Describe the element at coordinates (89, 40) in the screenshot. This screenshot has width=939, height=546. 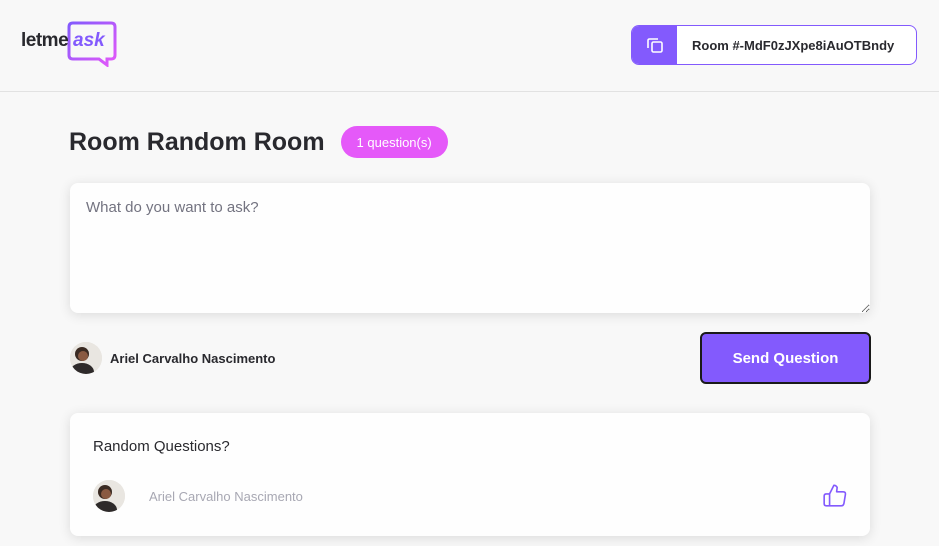
I see `logo-text-ask: ask` at that location.